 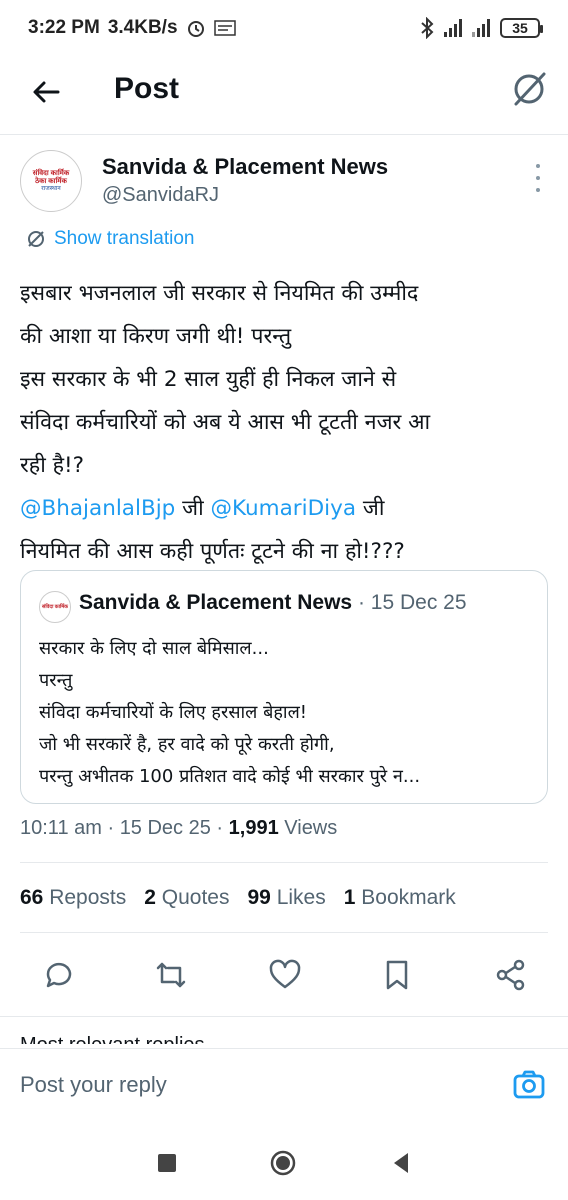 What do you see at coordinates (259, 897) in the screenshot?
I see `likes-count: 99` at bounding box center [259, 897].